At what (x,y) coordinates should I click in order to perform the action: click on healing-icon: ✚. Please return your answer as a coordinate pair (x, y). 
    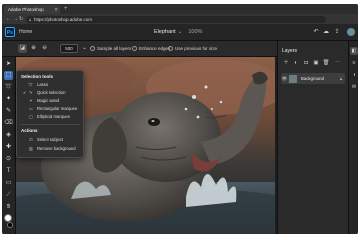
    Looking at the image, I should click on (8, 147).